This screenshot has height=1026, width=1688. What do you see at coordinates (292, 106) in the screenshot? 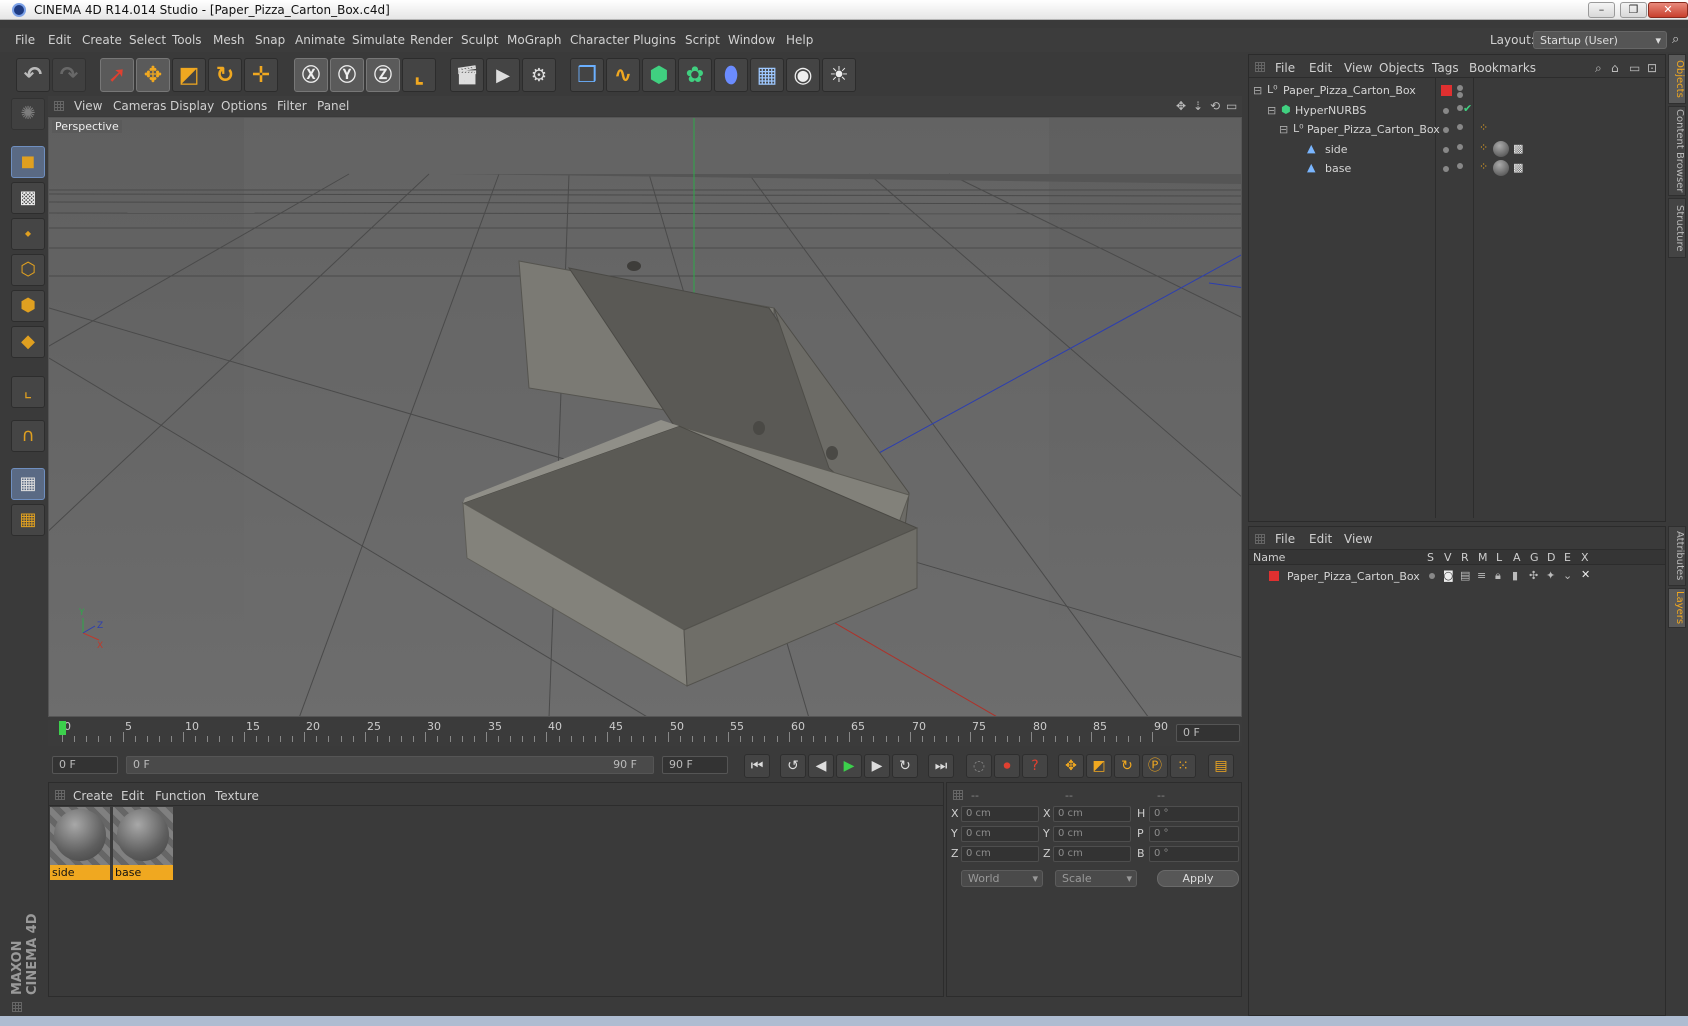
I see `viewport-menu-filter: Filter` at bounding box center [292, 106].